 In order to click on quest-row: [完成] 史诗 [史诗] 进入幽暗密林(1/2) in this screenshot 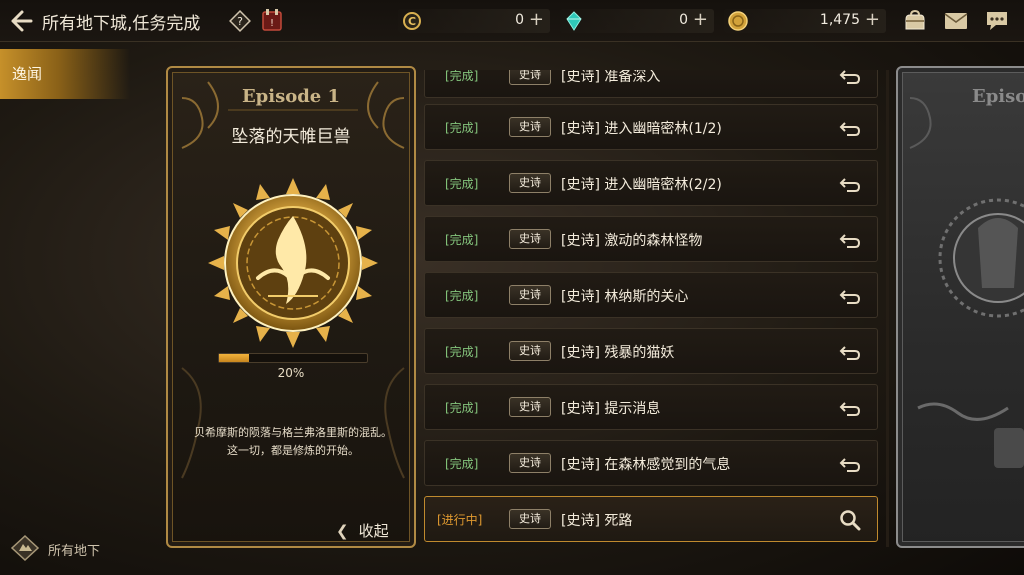, I will do `click(651, 127)`.